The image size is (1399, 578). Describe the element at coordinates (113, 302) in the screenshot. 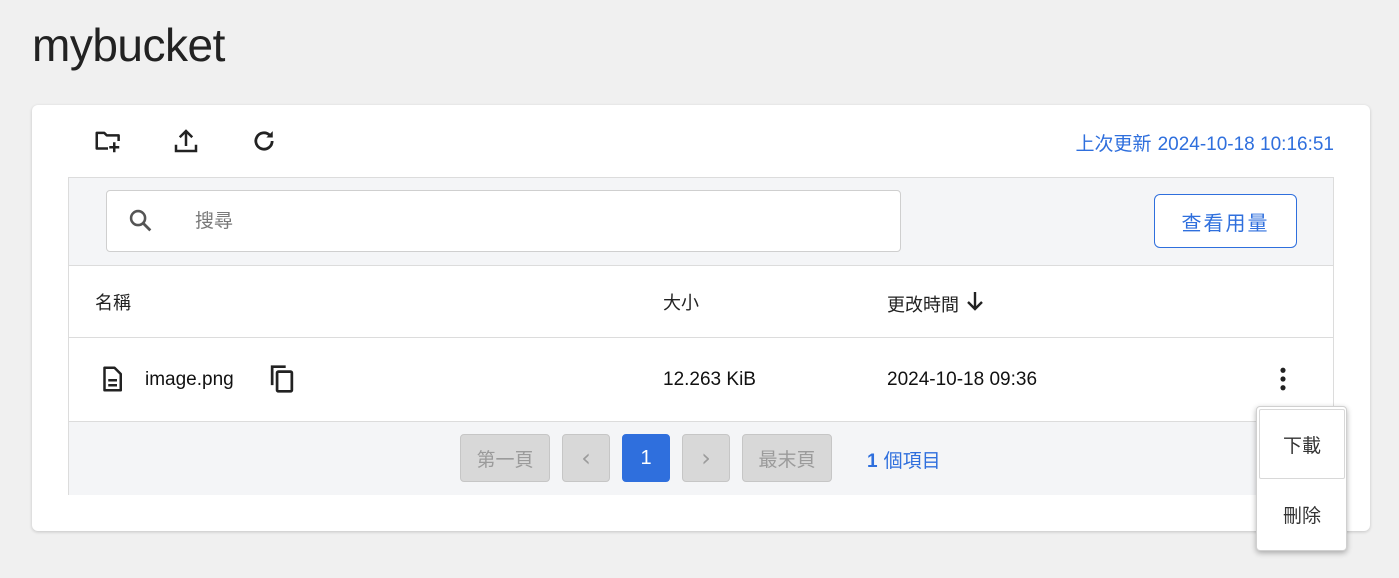

I see `column-header-name: 名稱` at that location.